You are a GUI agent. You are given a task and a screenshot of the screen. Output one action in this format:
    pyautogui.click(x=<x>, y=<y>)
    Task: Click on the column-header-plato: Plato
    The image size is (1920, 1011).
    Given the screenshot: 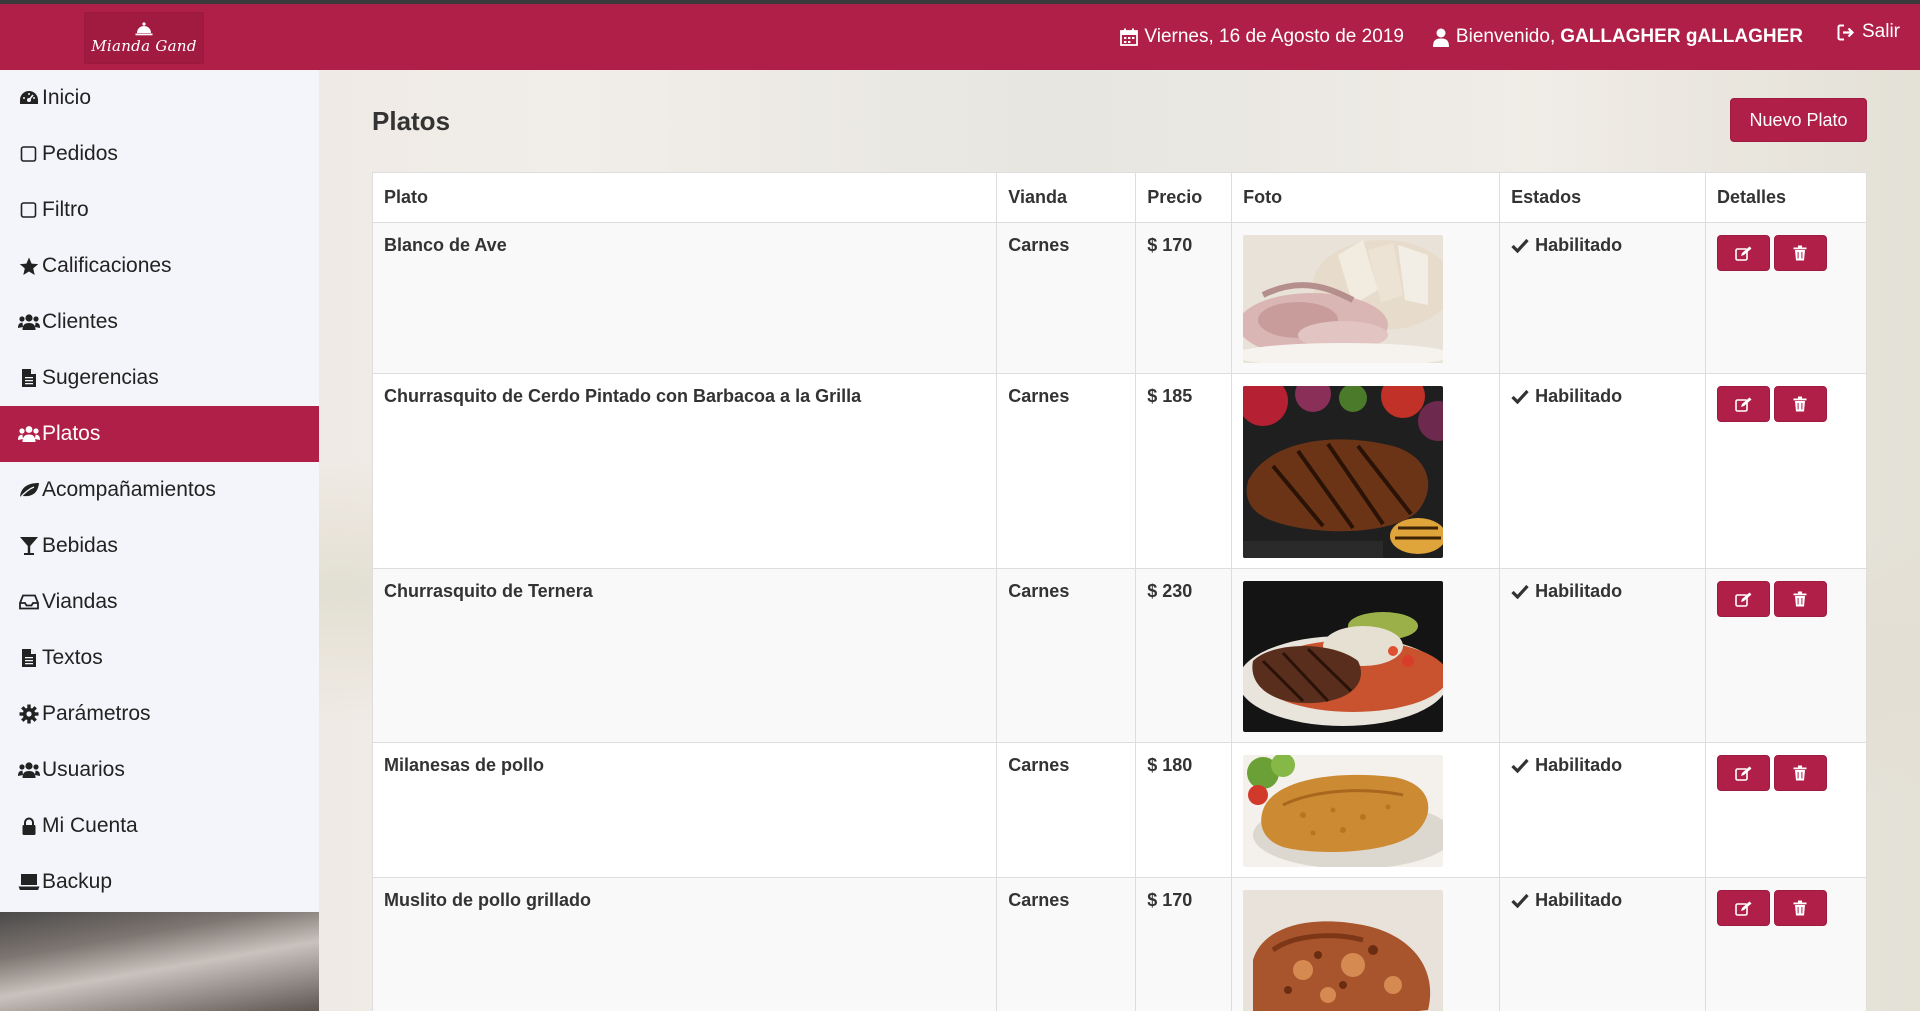 What is the action you would take?
    pyautogui.click(x=684, y=197)
    